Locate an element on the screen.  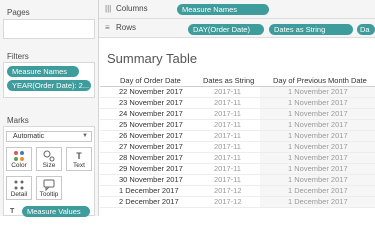
tooltip-button: Tooltip is located at coordinates (49, 188).